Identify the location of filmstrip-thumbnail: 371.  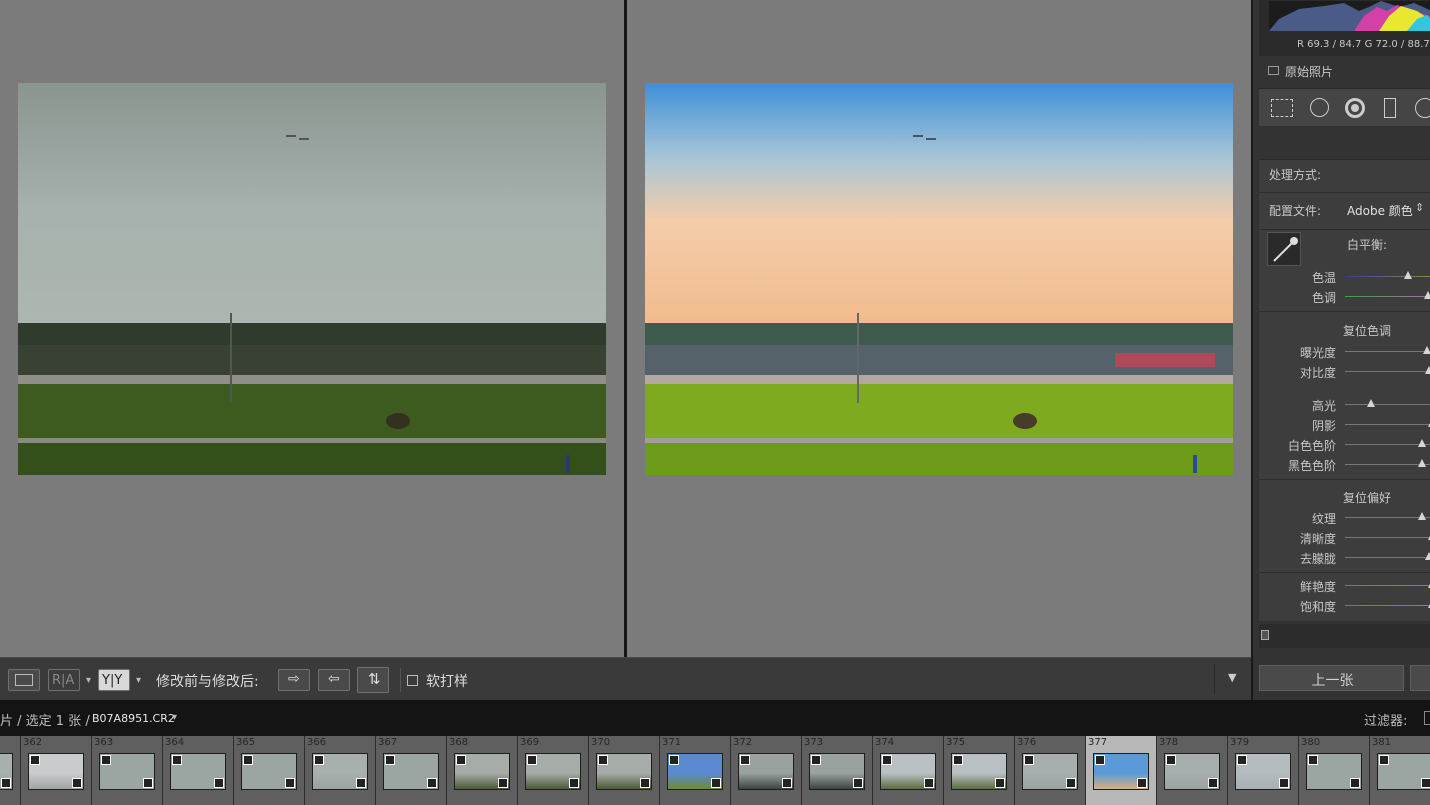
(695, 770).